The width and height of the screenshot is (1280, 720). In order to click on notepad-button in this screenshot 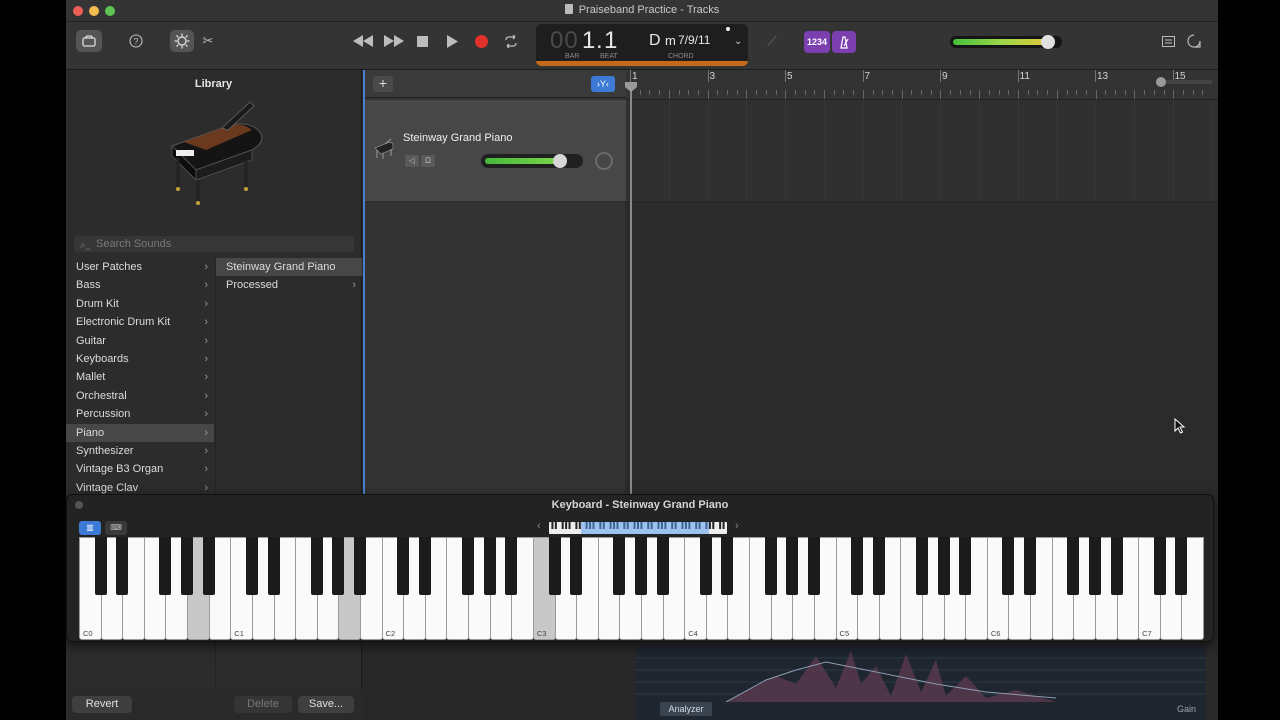, I will do `click(1168, 41)`.